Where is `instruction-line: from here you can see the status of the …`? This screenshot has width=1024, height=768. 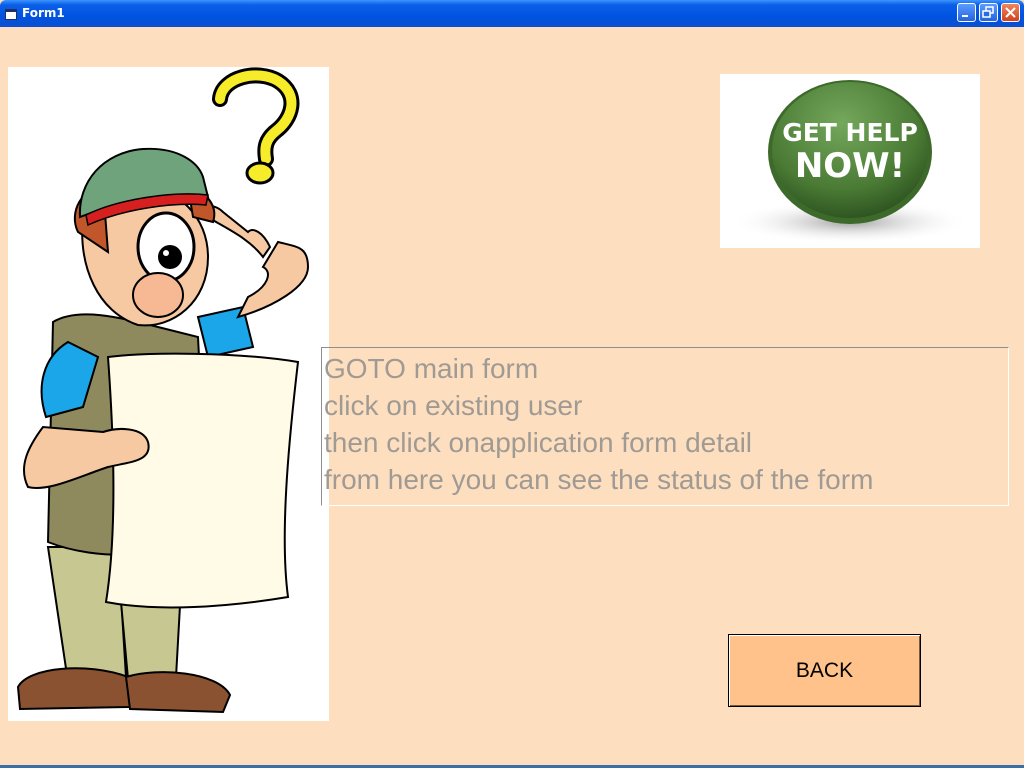
instruction-line: from here you can see the status of the … is located at coordinates (599, 479).